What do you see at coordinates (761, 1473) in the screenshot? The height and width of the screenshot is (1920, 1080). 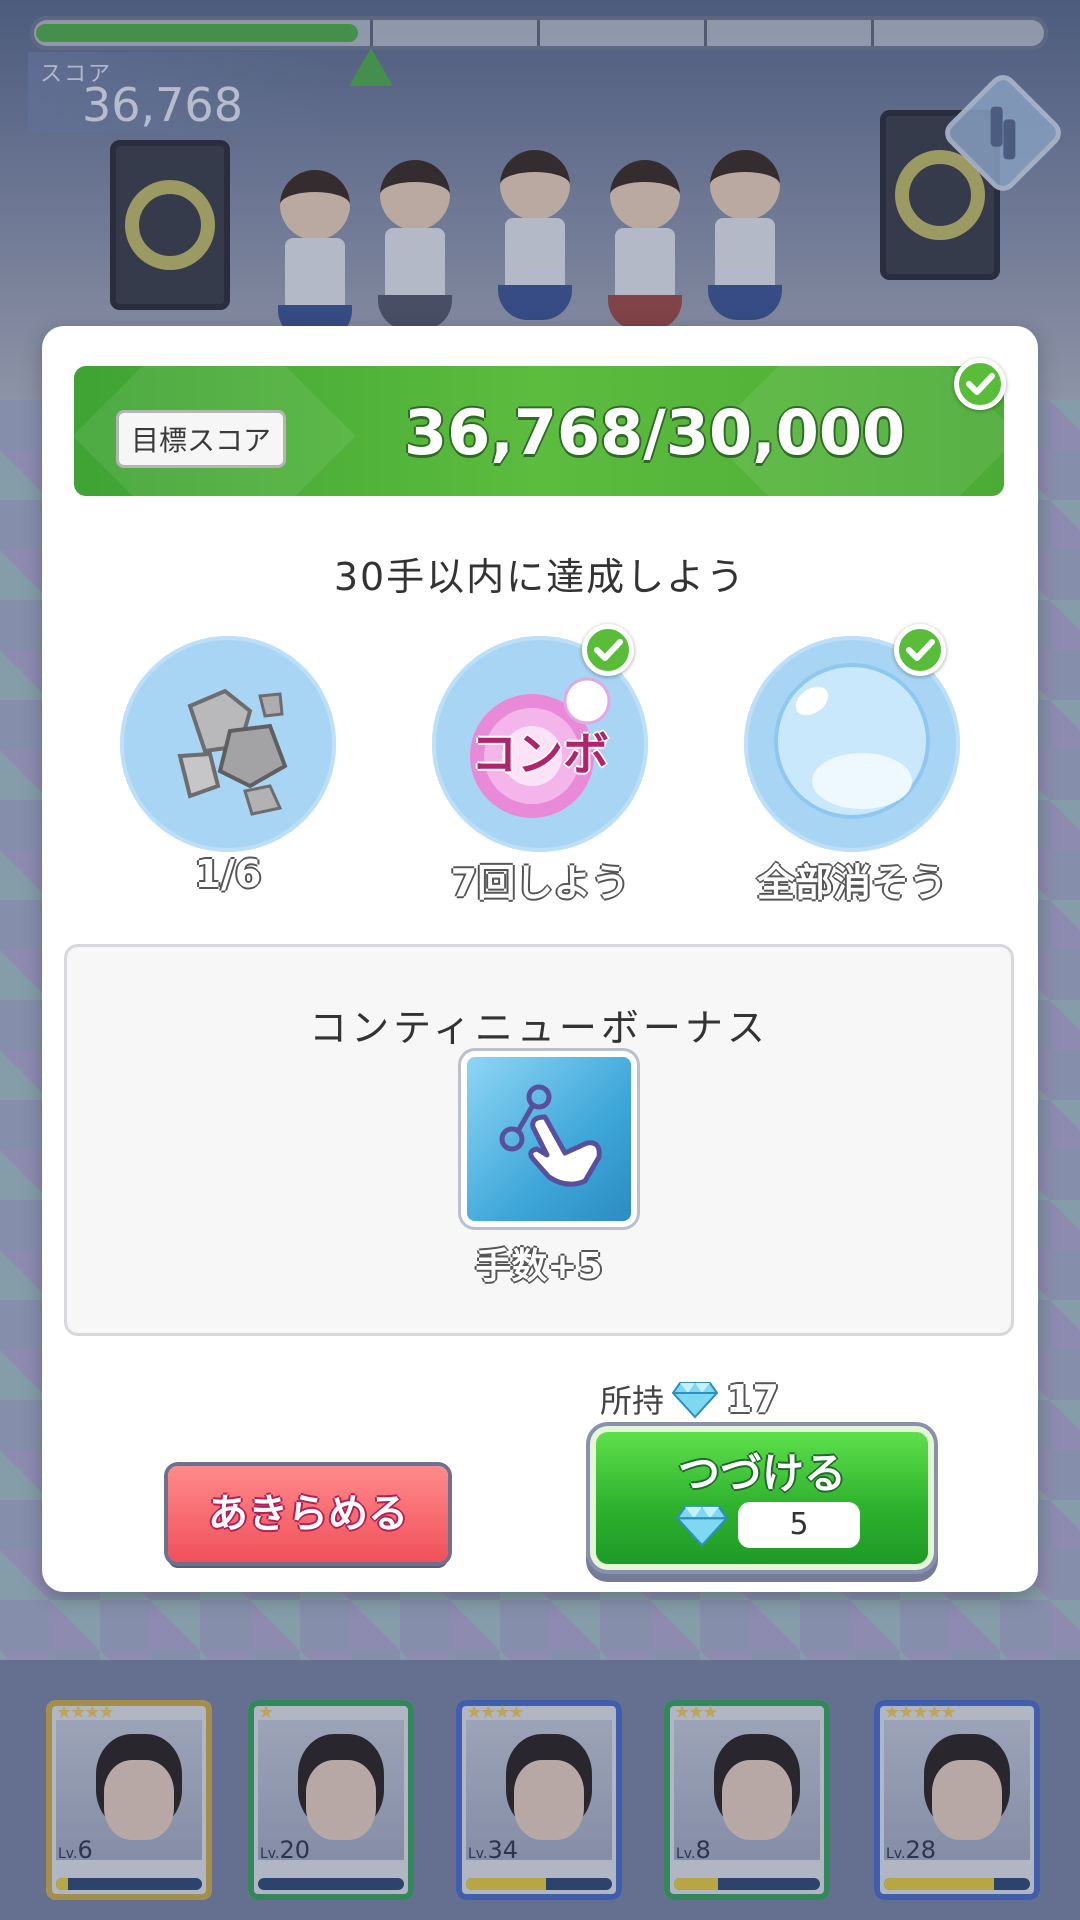 I see `continue-button-label: つづける` at bounding box center [761, 1473].